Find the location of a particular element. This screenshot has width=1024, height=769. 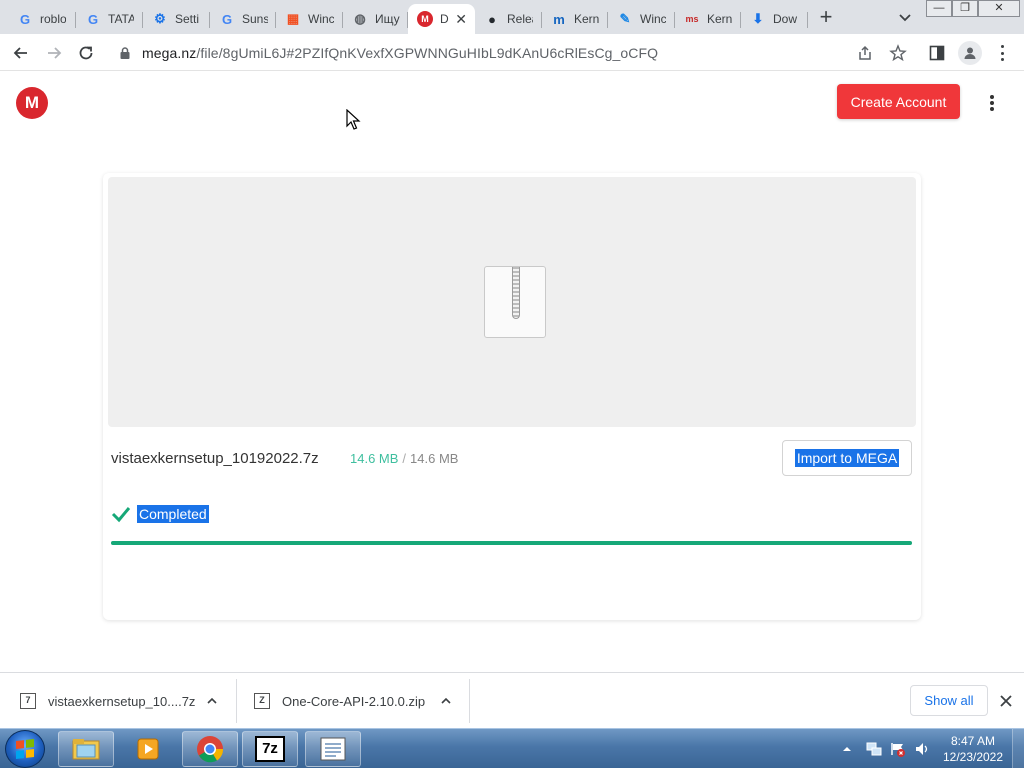

forward-button is located at coordinates (54, 53).